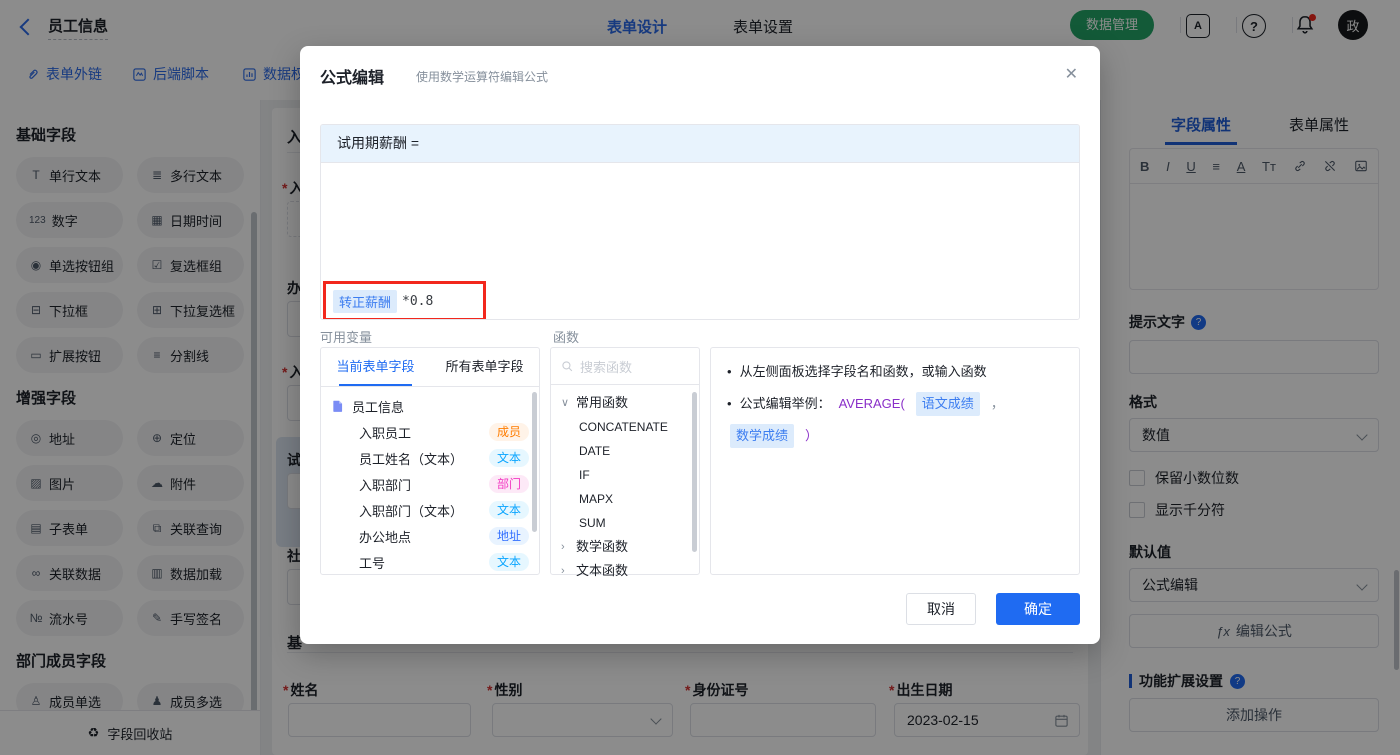  What do you see at coordinates (625, 427) in the screenshot?
I see `function-item: CONCATENATE` at bounding box center [625, 427].